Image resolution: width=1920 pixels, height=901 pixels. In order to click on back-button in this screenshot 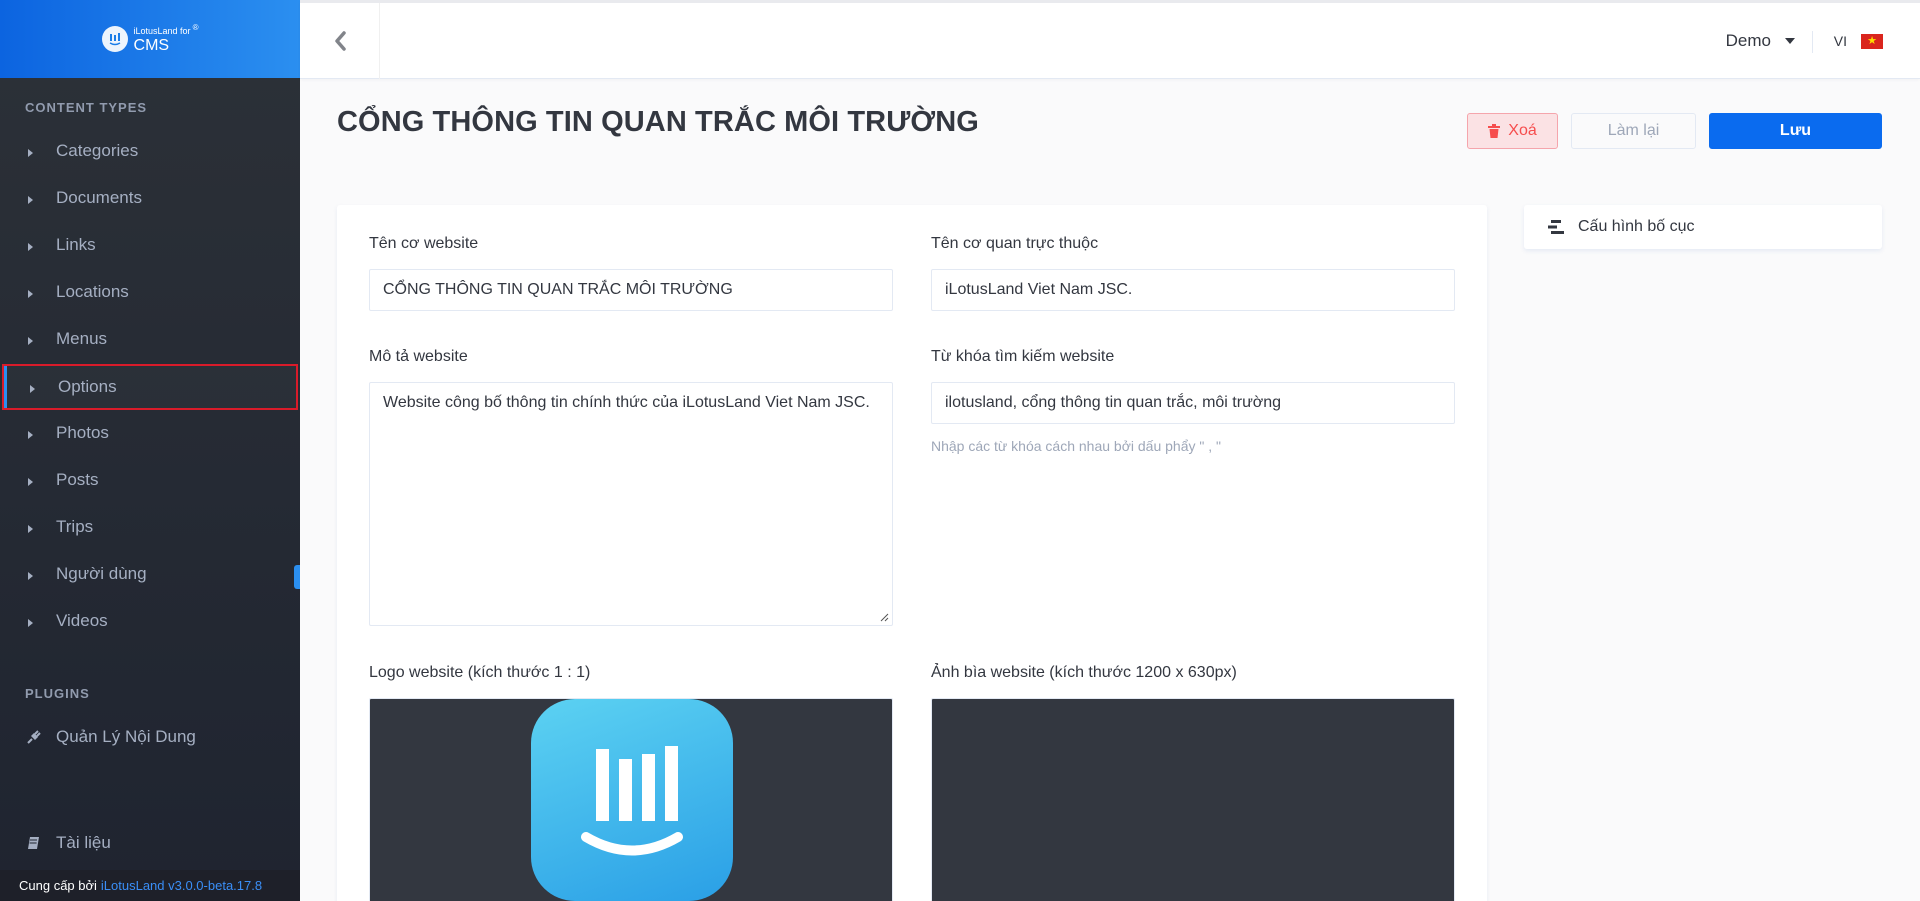, I will do `click(340, 41)`.